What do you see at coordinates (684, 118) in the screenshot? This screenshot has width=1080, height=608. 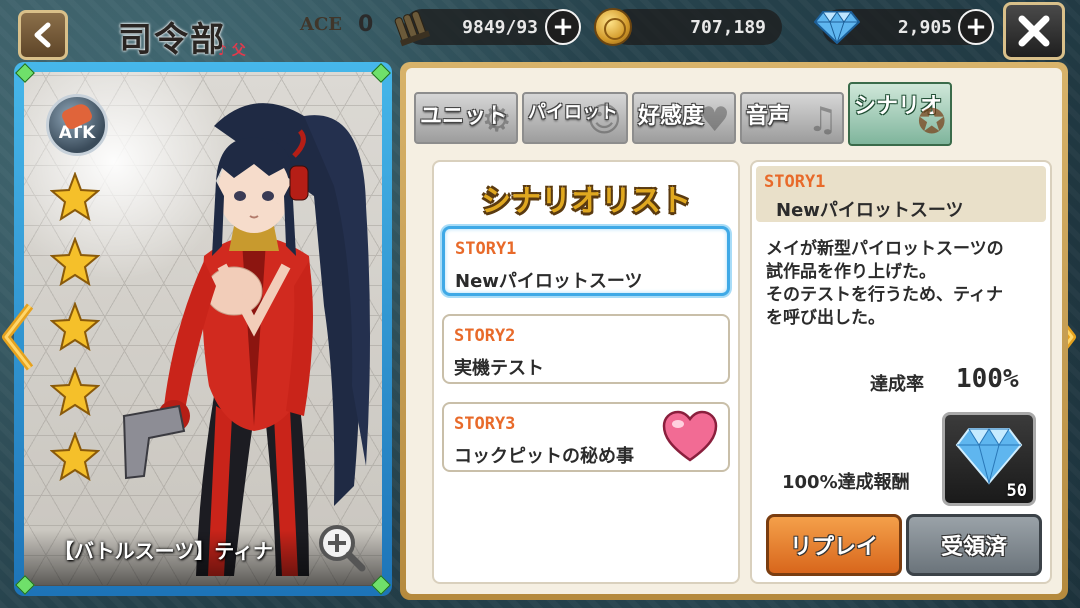 I see `tab-affection: 好感度 ♥` at bounding box center [684, 118].